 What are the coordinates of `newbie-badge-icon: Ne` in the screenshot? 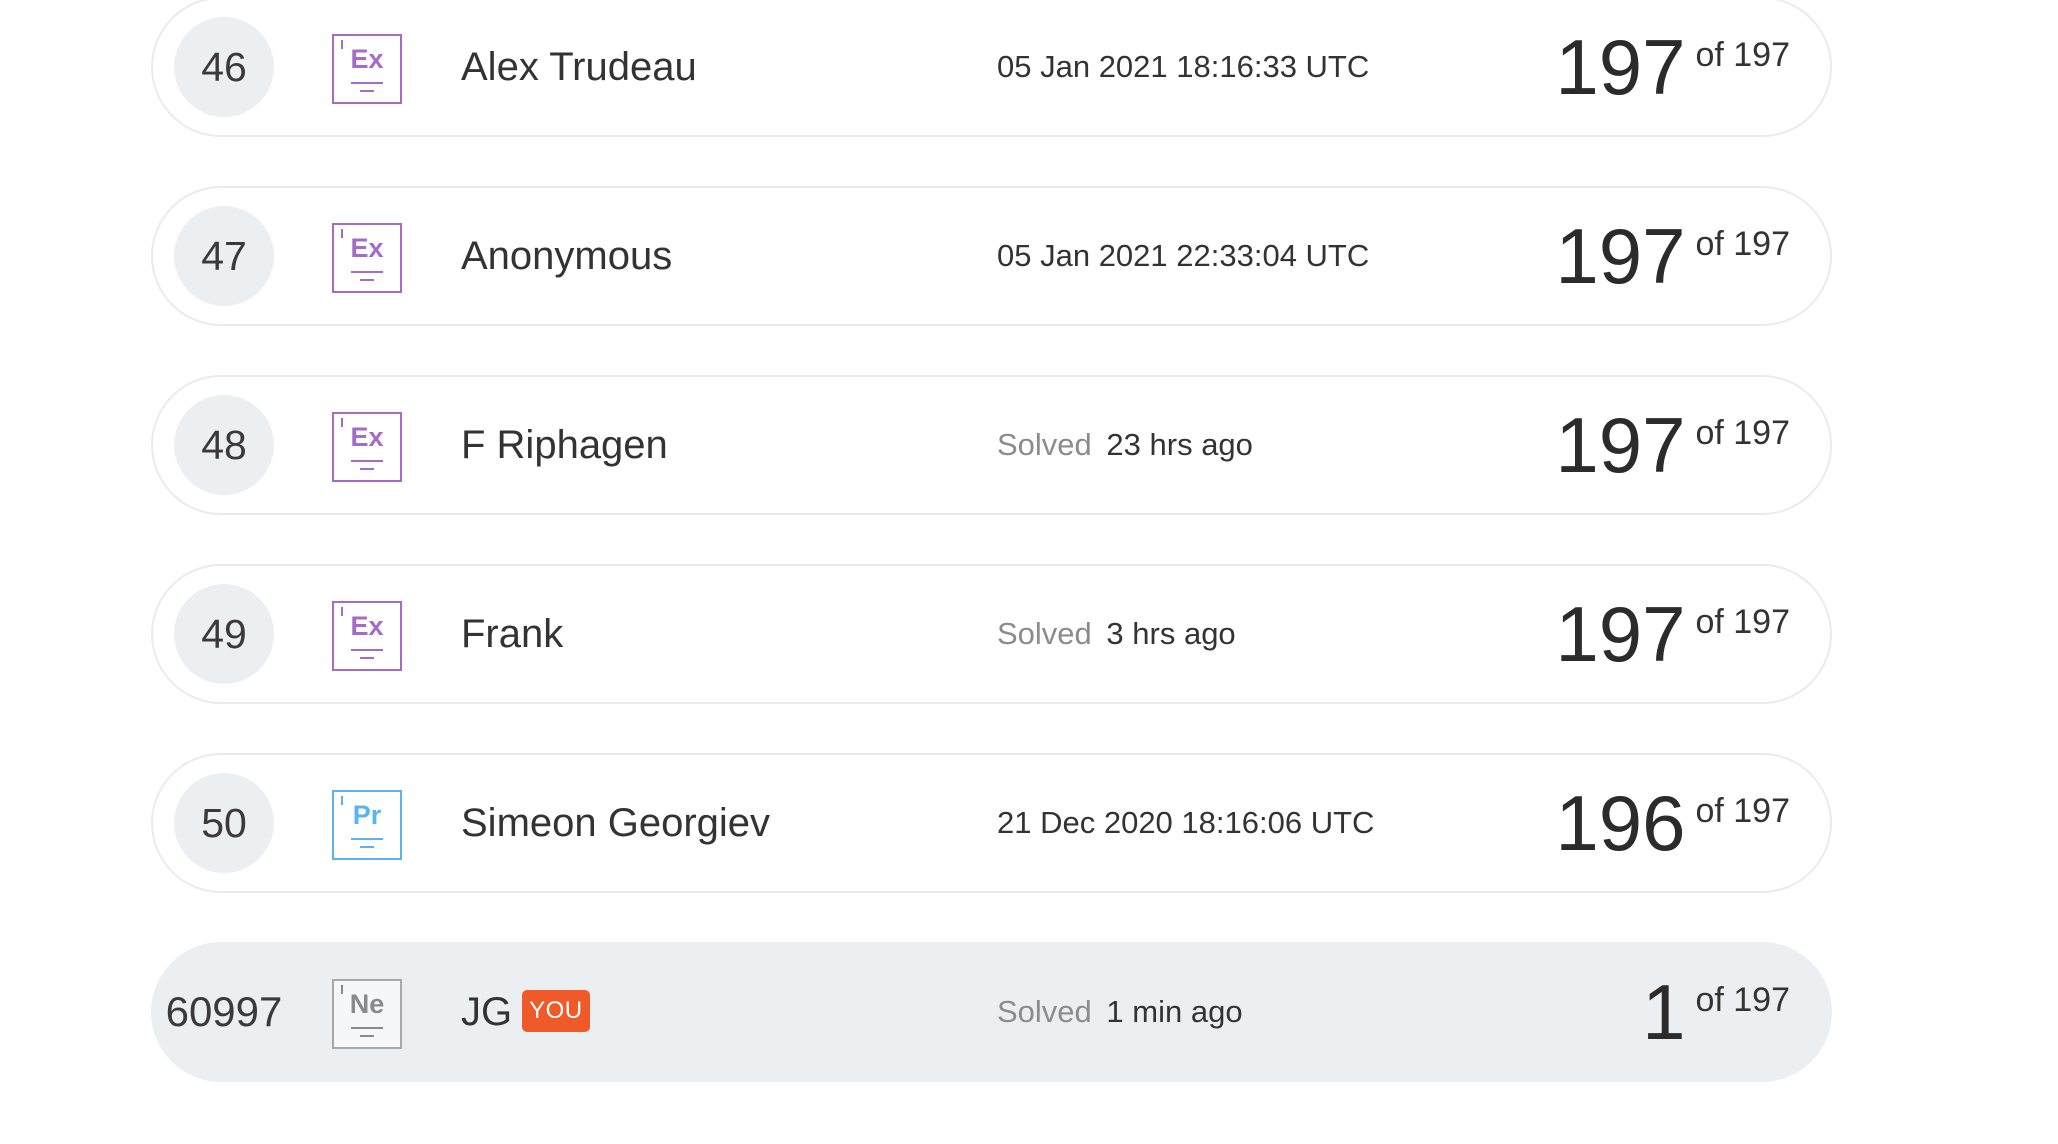 It's located at (367, 1014).